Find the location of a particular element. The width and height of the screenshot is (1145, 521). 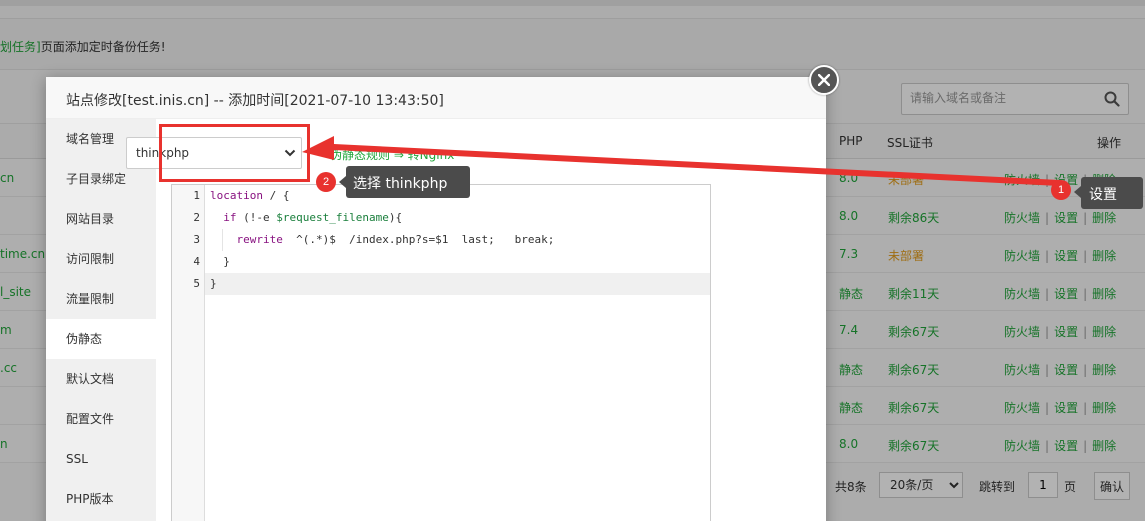

line-number: 1 is located at coordinates (196, 195).